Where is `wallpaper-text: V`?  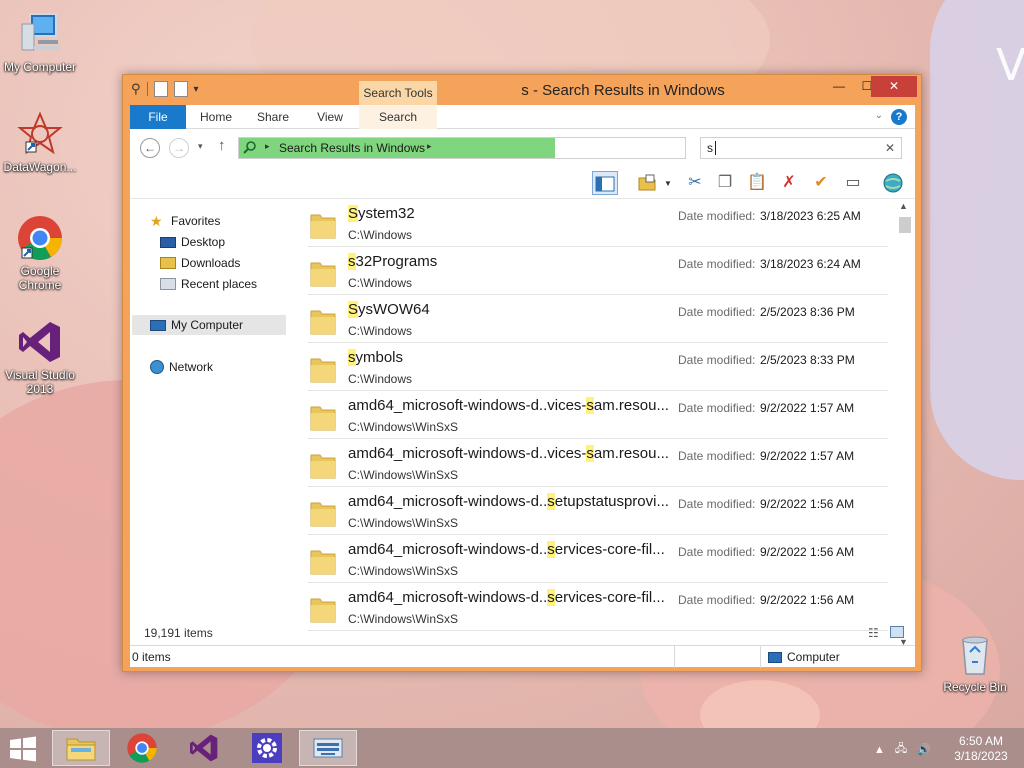 wallpaper-text: V is located at coordinates (1010, 65).